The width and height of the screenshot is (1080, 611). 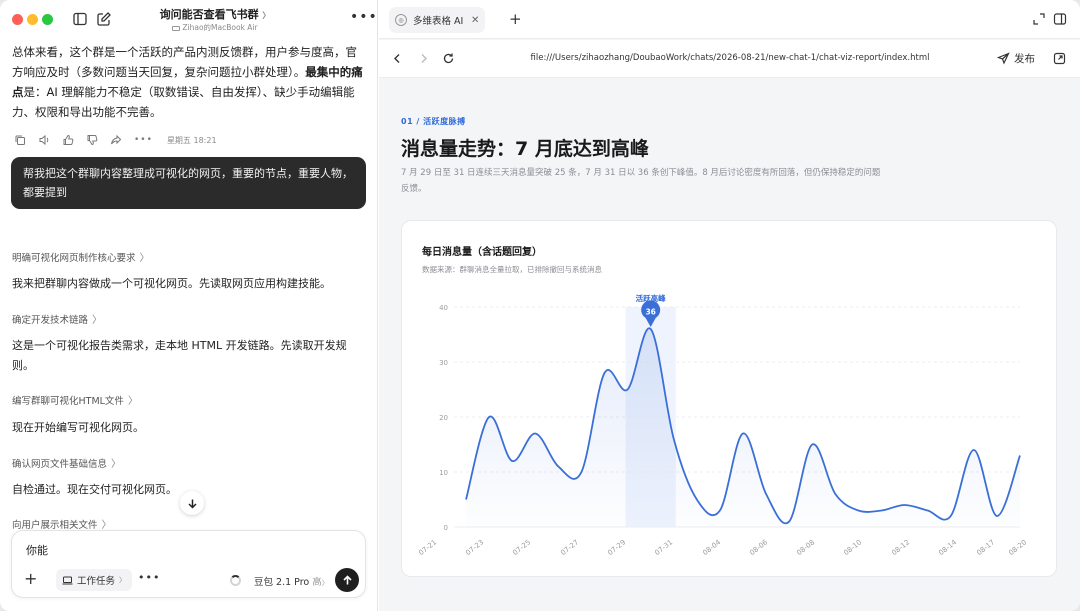 I want to click on step-text-1: 我来把群聊内容做成一个可视化网页。先读取网页应用构建技能。, so click(x=187, y=284).